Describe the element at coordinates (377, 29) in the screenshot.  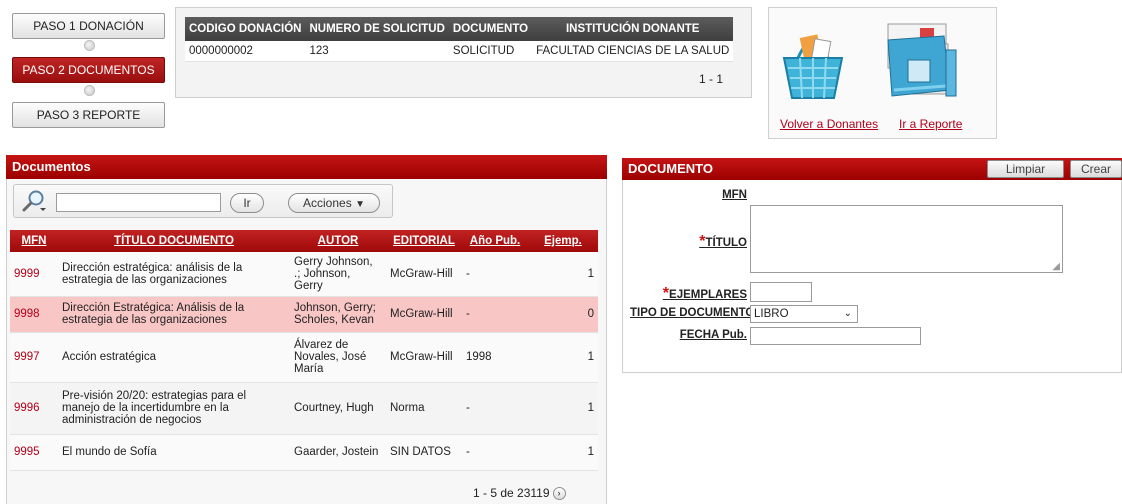
I see `col-numero-solicitud: NUMERO DE SOLICITUD` at that location.